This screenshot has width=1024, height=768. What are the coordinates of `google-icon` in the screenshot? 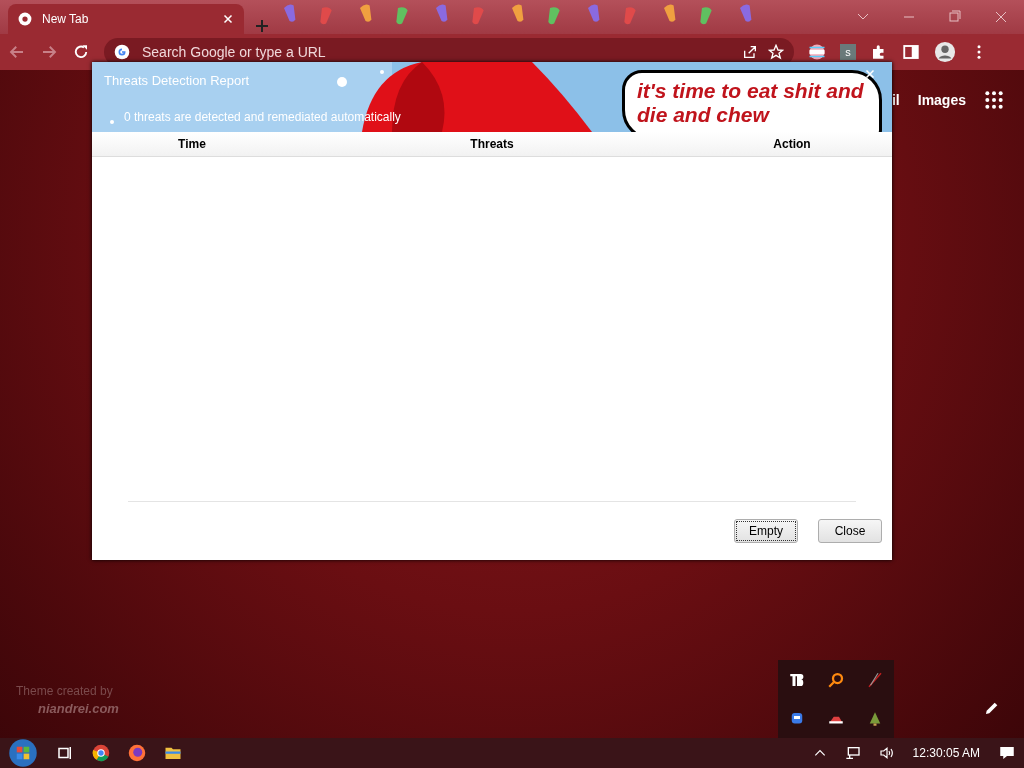 It's located at (122, 52).